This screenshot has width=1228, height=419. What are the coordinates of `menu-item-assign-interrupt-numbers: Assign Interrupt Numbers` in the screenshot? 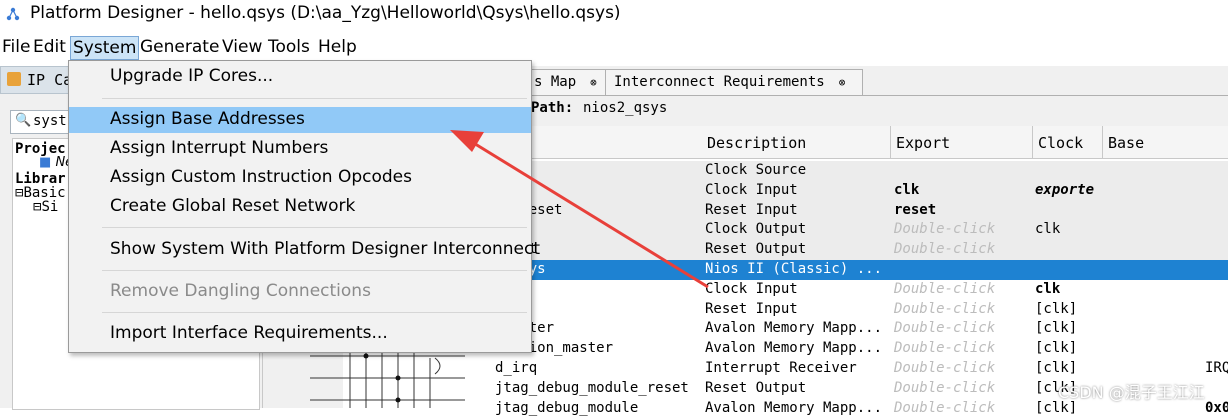 It's located at (300, 149).